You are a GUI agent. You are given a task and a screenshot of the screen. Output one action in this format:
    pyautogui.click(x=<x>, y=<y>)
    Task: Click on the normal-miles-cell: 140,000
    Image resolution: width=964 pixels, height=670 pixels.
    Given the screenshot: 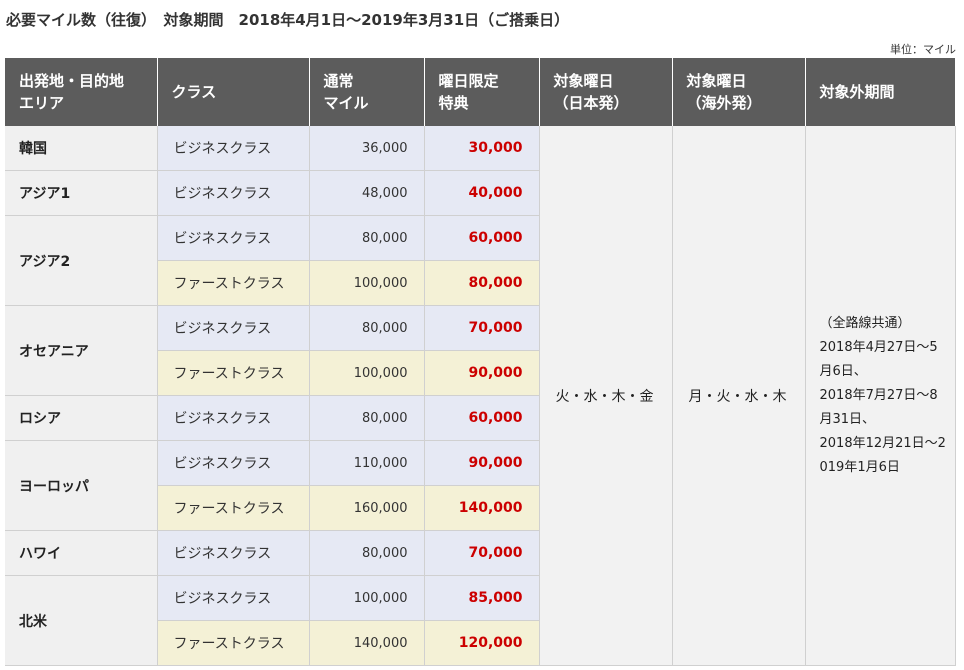 What is the action you would take?
    pyautogui.click(x=367, y=643)
    